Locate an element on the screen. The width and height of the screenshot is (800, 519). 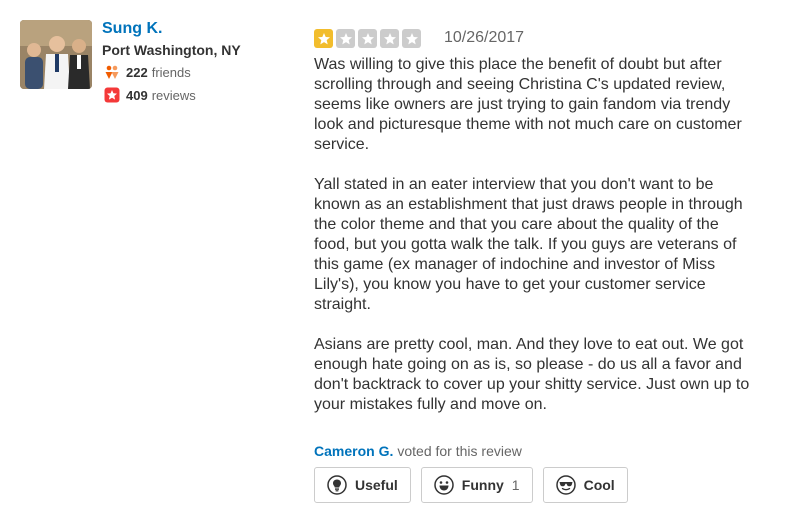
voter-name-link: Cameron G. is located at coordinates (353, 451).